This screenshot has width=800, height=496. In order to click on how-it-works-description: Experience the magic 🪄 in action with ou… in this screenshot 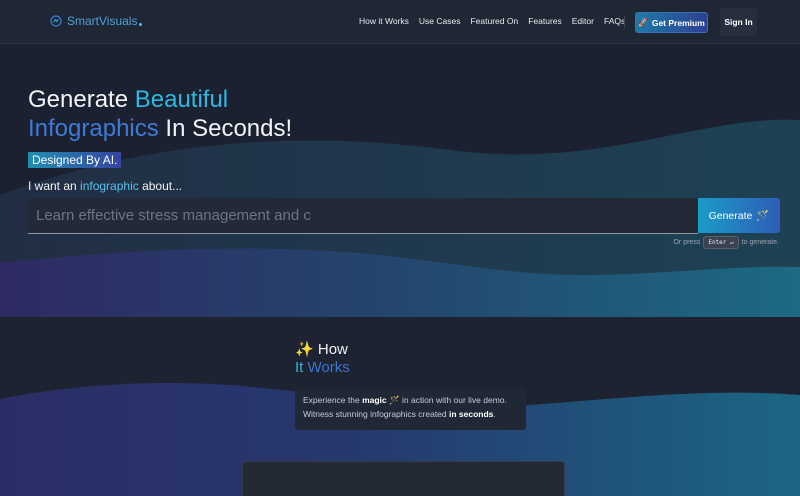, I will do `click(410, 409)`.